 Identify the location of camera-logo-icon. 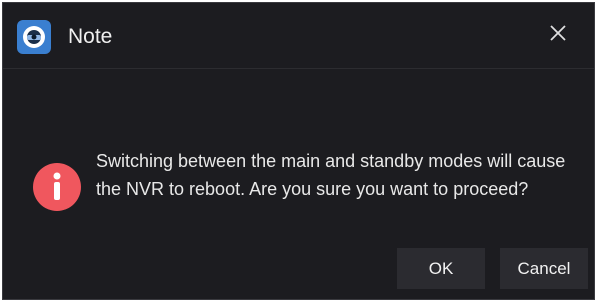
(34, 37).